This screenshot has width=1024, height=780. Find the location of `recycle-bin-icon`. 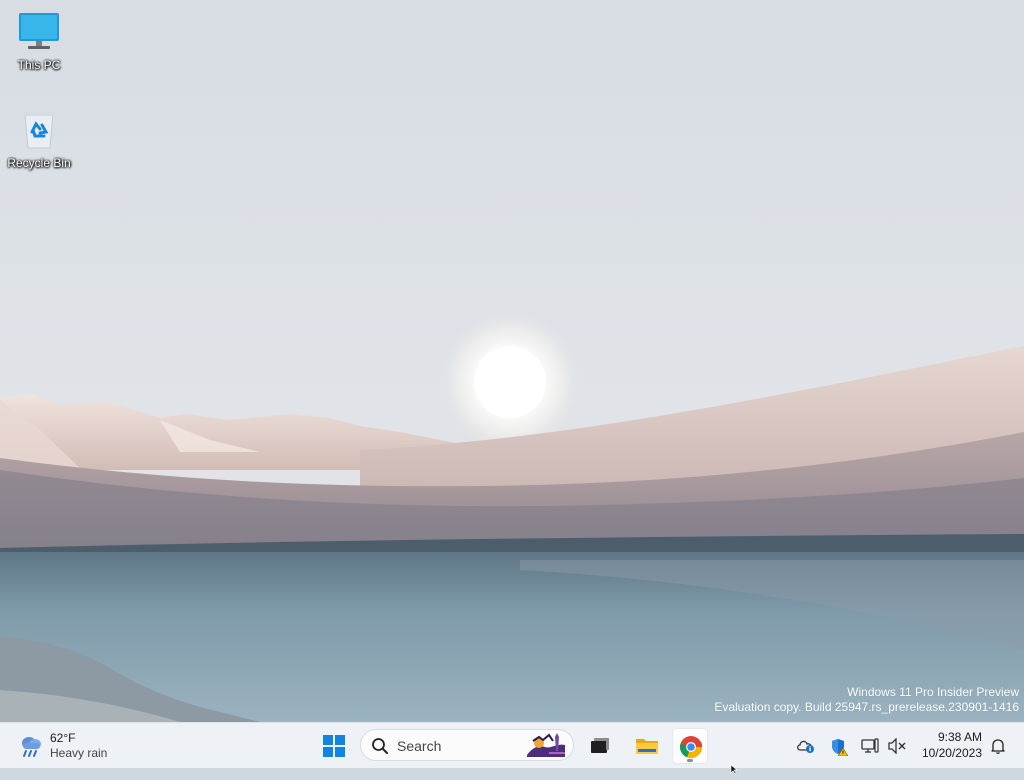

recycle-bin-icon is located at coordinates (39, 131).